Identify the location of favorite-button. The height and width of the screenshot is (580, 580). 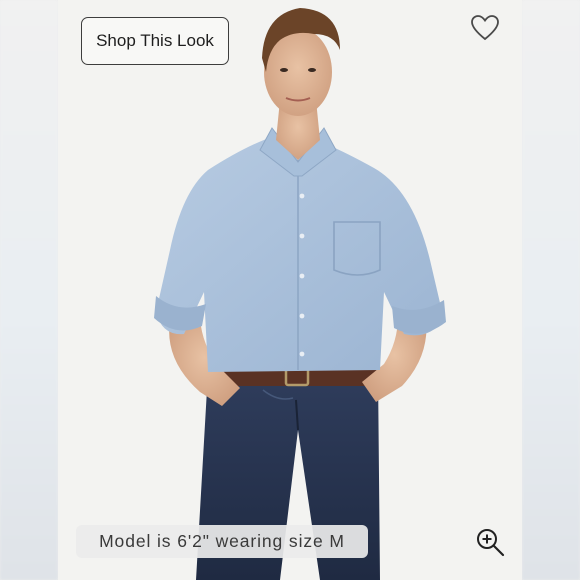
(485, 28).